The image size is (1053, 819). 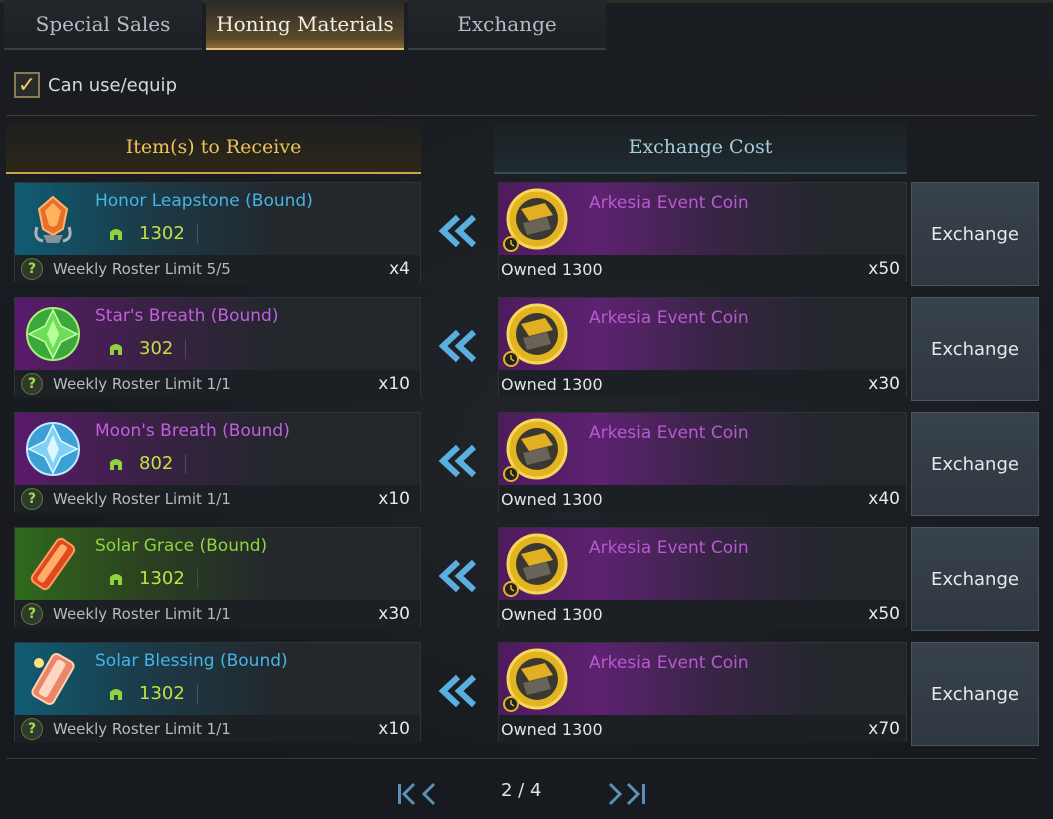 I want to click on cost-card: Arkesia Event Coin Owned 1300 x70, so click(x=702, y=692).